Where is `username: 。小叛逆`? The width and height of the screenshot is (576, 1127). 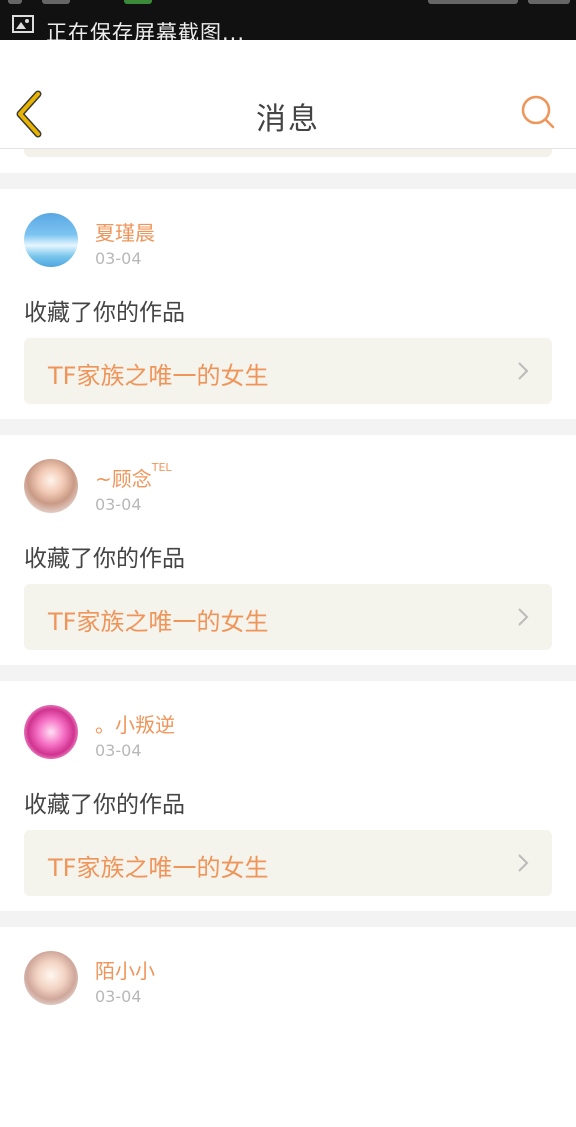
username: 。小叛逆 is located at coordinates (135, 723).